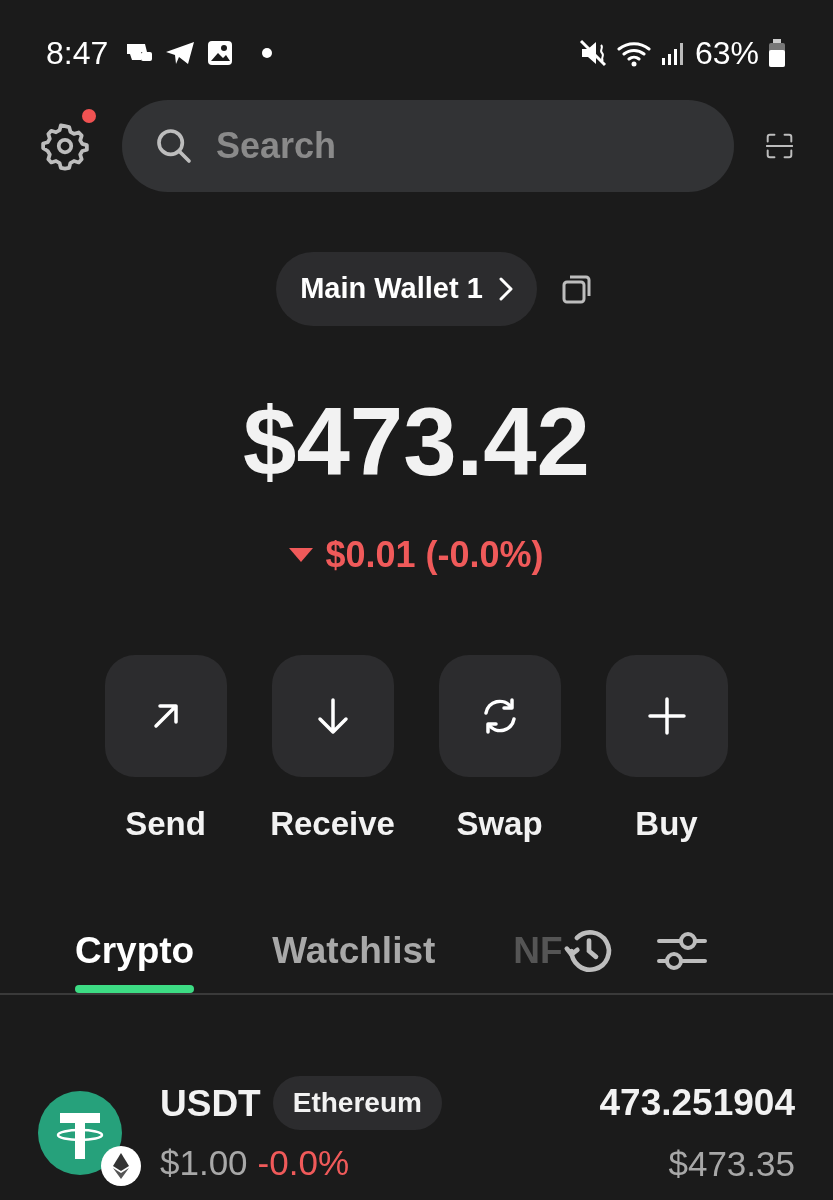 This screenshot has height=1200, width=833. Describe the element at coordinates (593, 53) in the screenshot. I see `mute-icon` at that location.